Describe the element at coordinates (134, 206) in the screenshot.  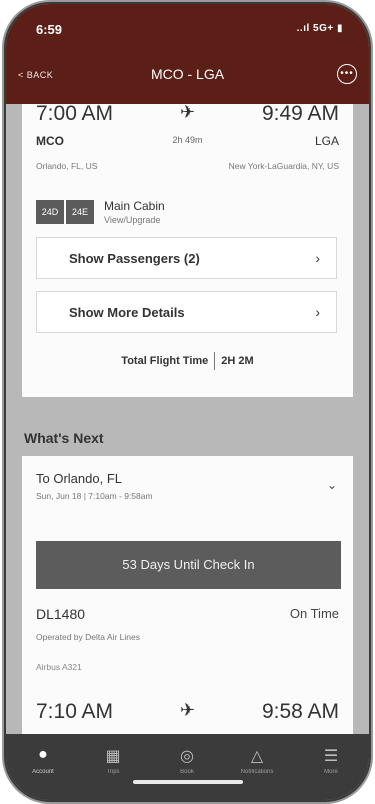
I see `cabin-name: Main Cabin` at that location.